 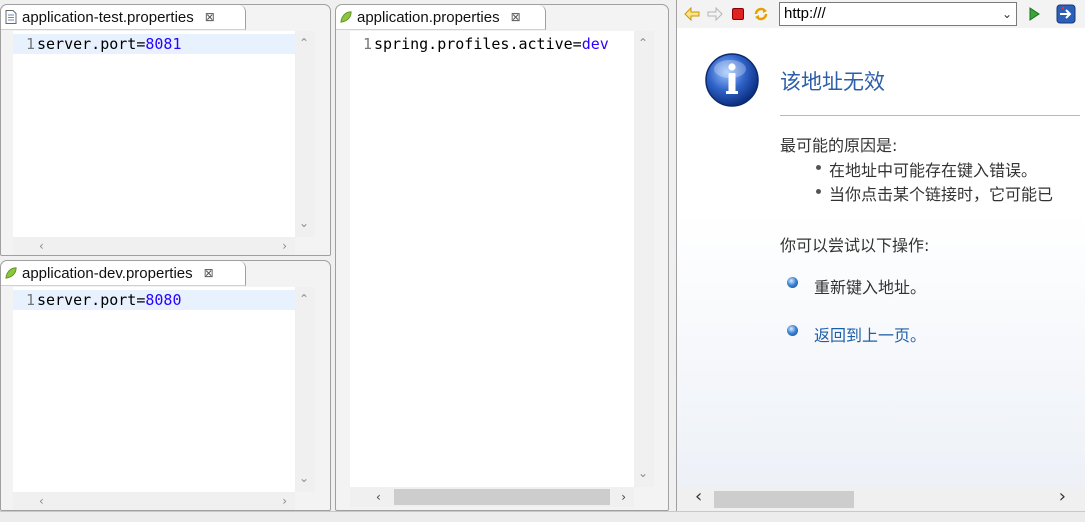 What do you see at coordinates (715, 14) in the screenshot?
I see `forward-arrow-icon` at bounding box center [715, 14].